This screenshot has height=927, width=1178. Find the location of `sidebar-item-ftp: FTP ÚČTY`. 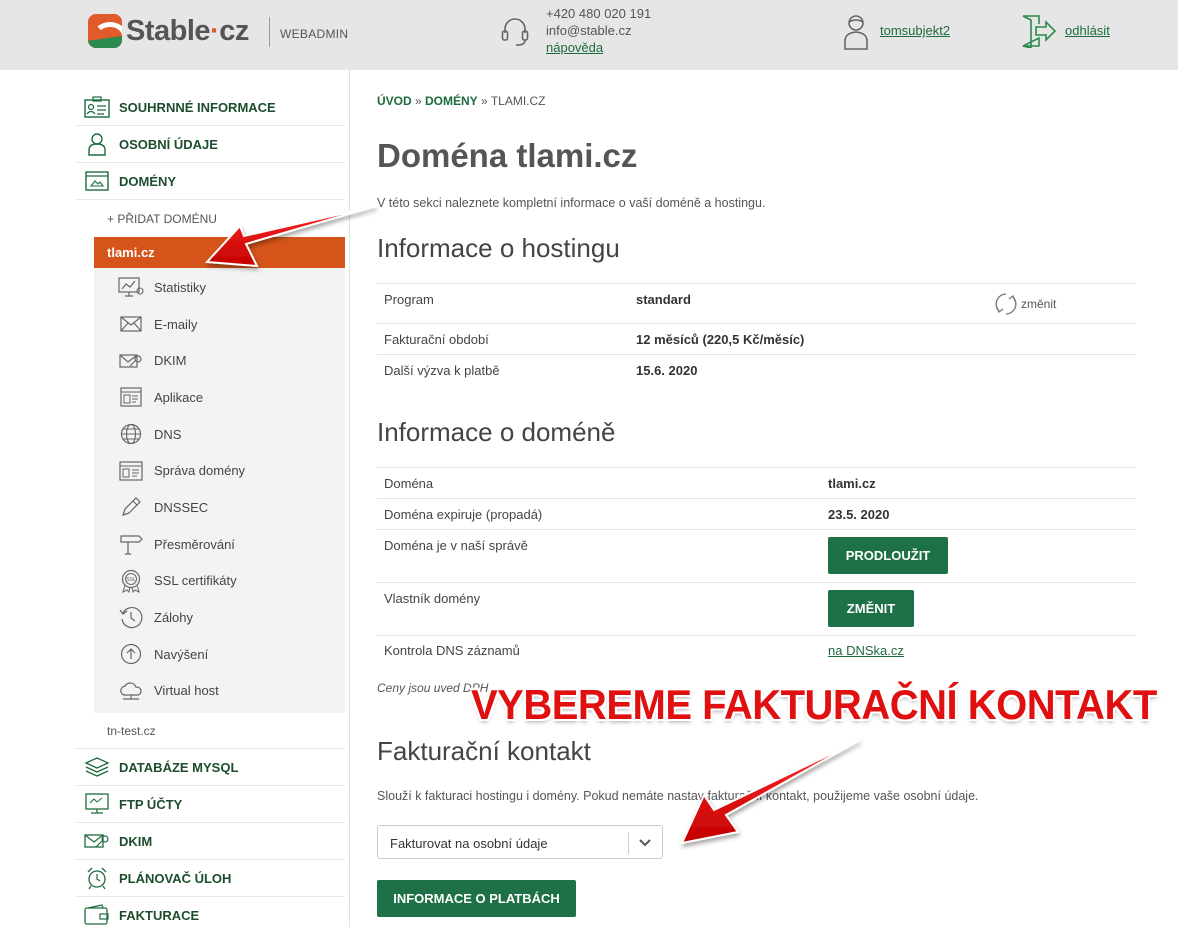

sidebar-item-ftp: FTP ÚČTY is located at coordinates (210, 805).